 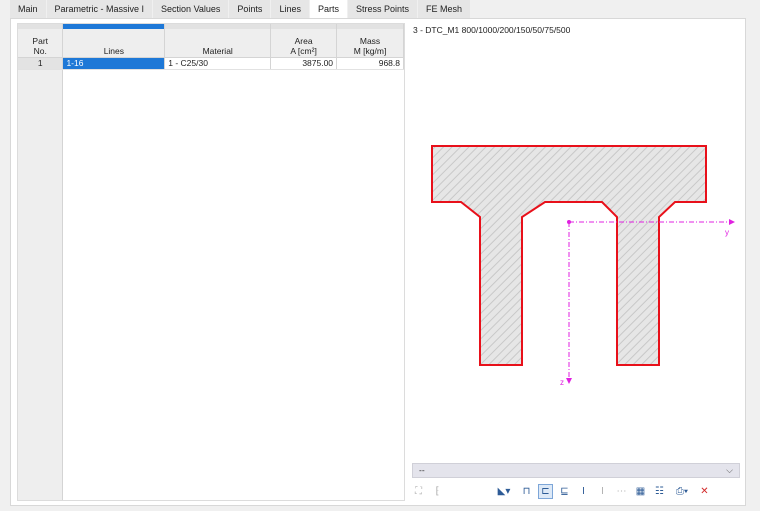 What do you see at coordinates (659, 491) in the screenshot?
I see `grid-icon: ☷` at bounding box center [659, 491].